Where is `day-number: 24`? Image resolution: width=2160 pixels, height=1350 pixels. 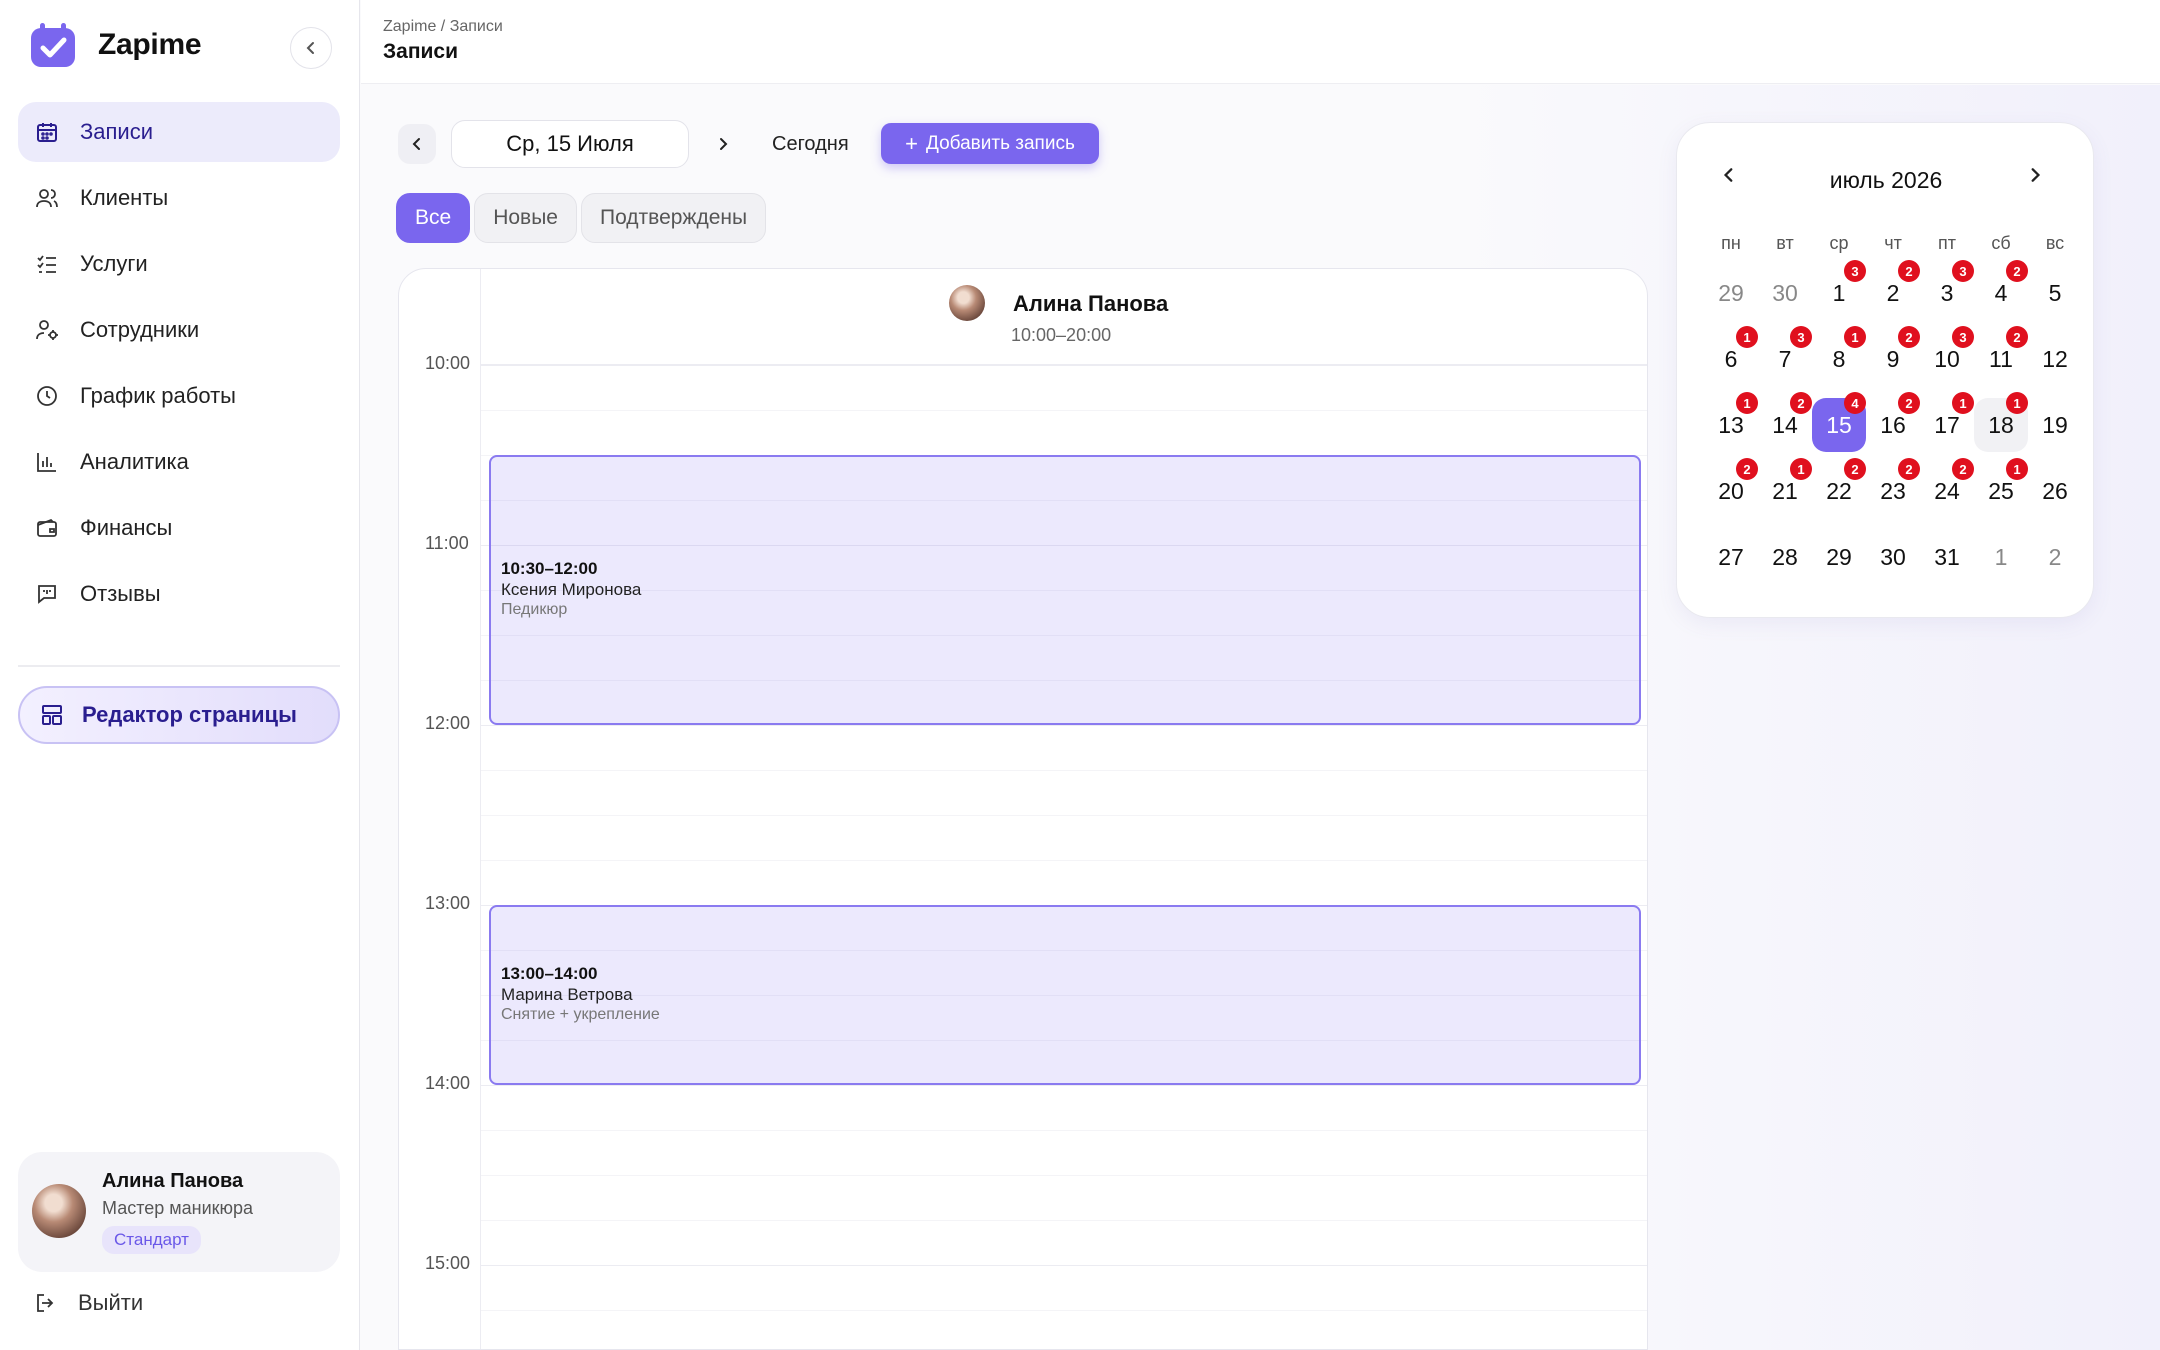 day-number: 24 is located at coordinates (1947, 490).